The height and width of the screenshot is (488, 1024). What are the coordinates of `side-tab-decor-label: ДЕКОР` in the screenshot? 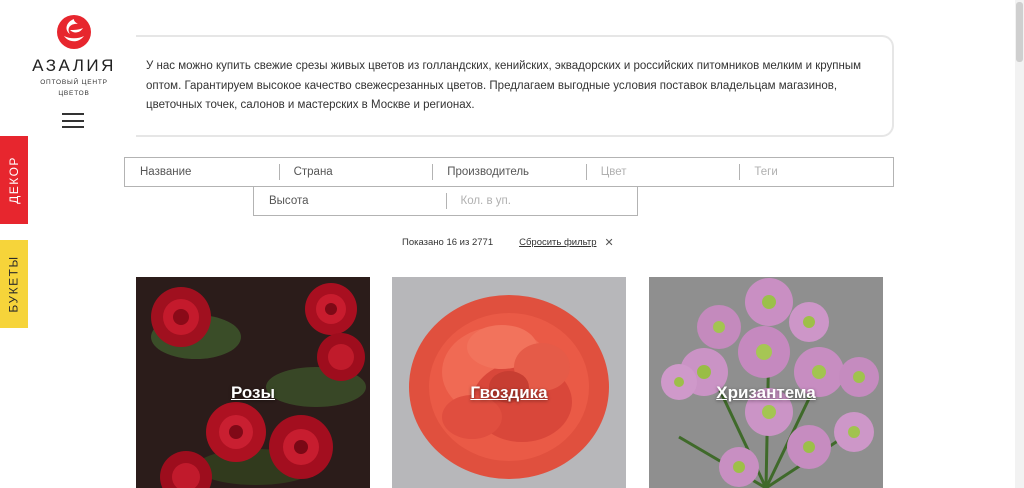 It's located at (14, 180).